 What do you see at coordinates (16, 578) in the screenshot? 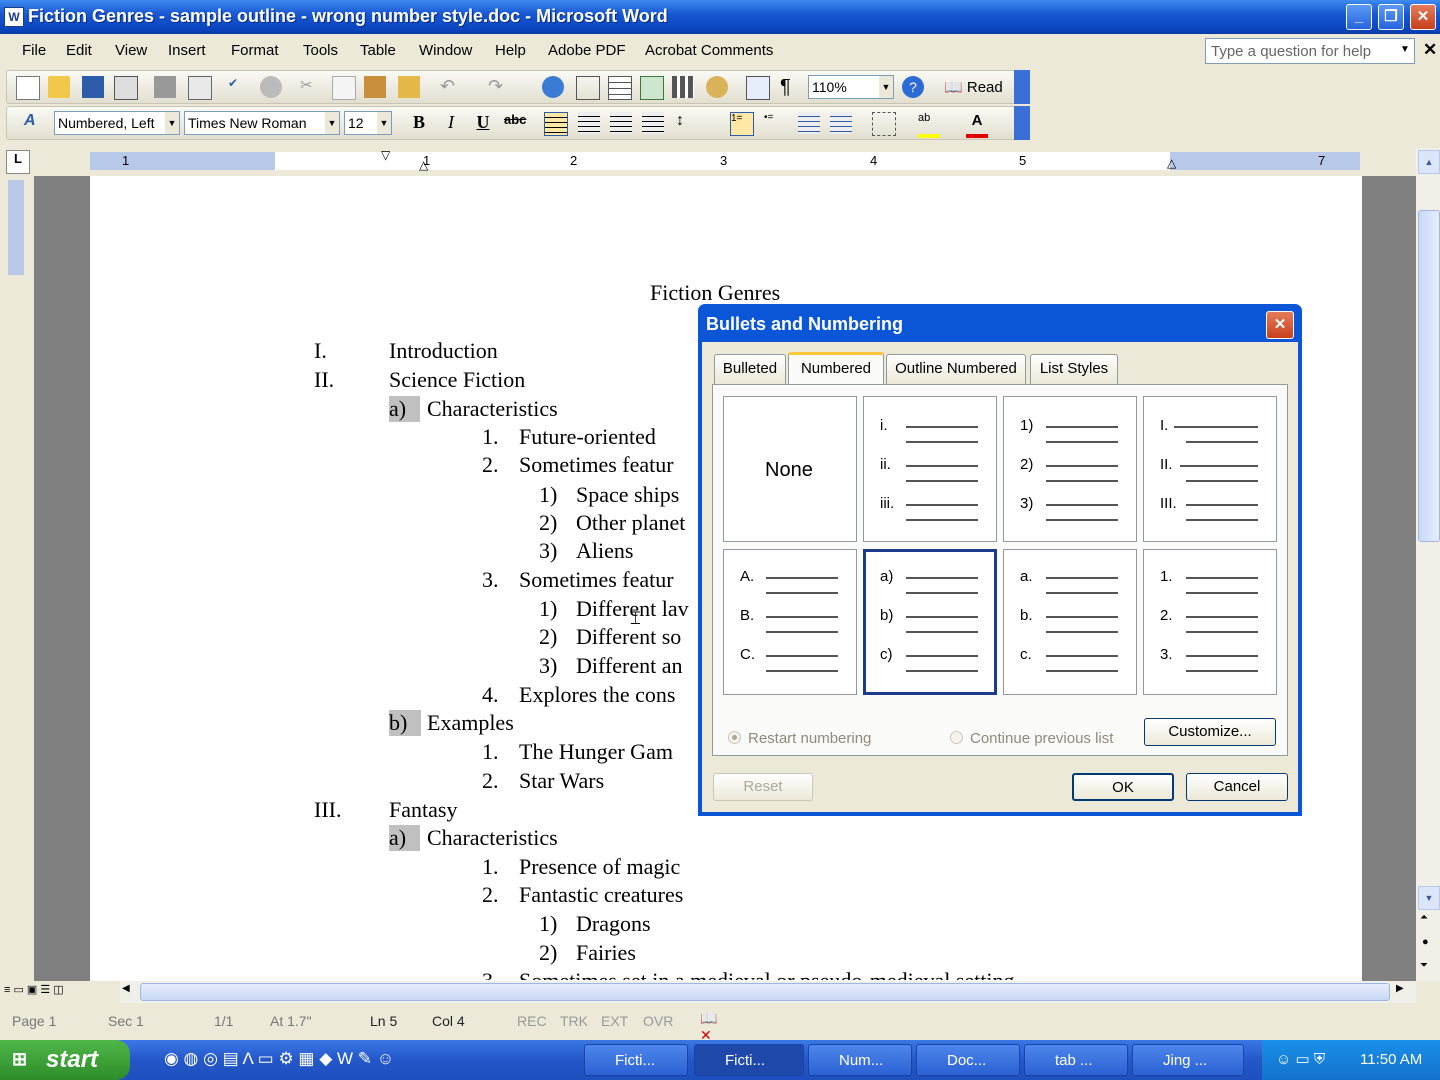
I see `vertical-ruler` at bounding box center [16, 578].